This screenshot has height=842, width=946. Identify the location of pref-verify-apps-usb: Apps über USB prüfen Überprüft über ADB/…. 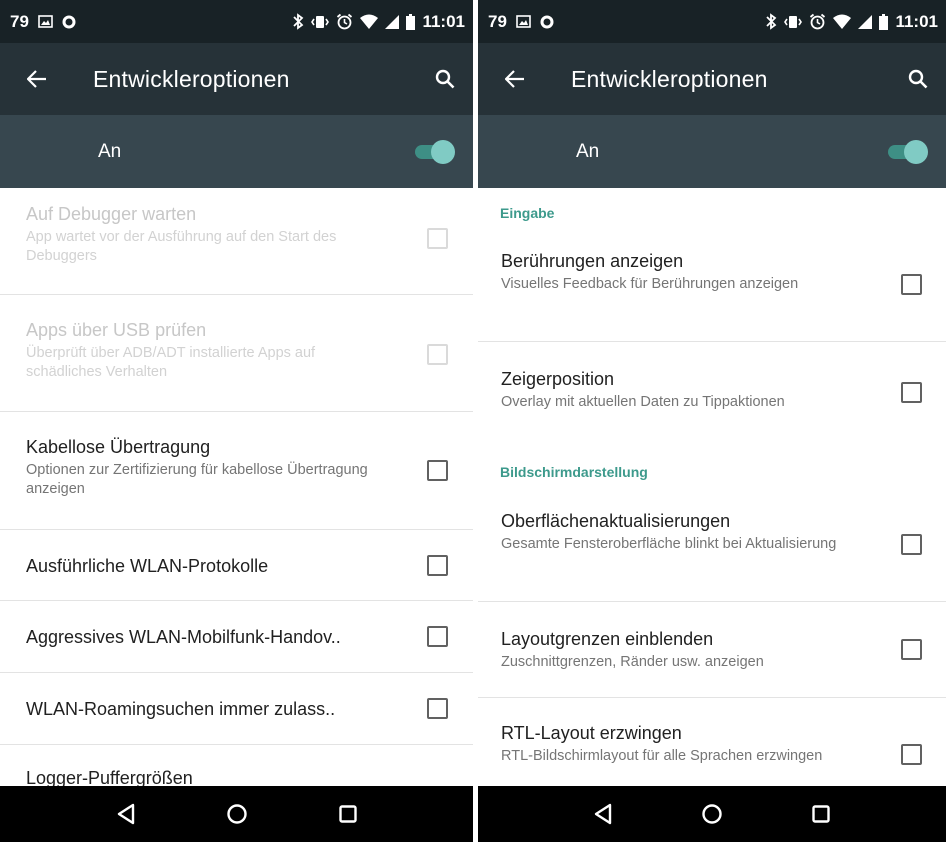
(236, 353).